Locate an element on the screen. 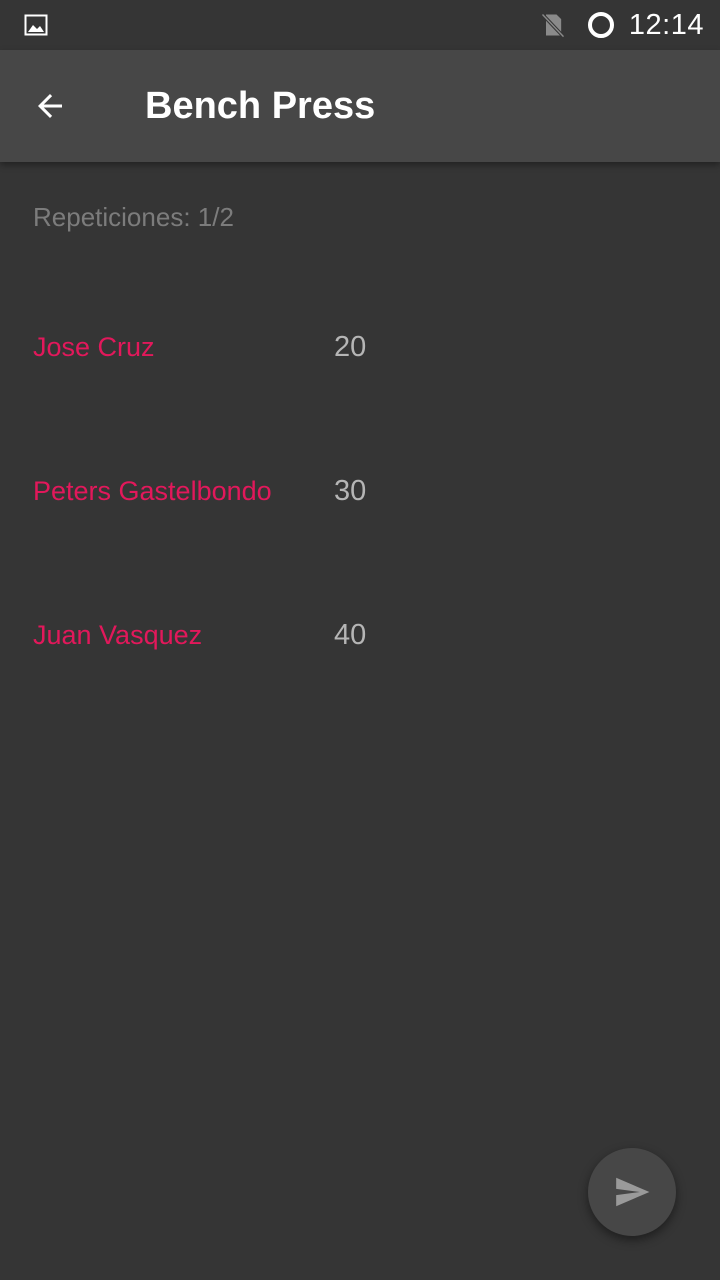 The image size is (720, 1280). participant-name: Juan Vasquez is located at coordinates (118, 635).